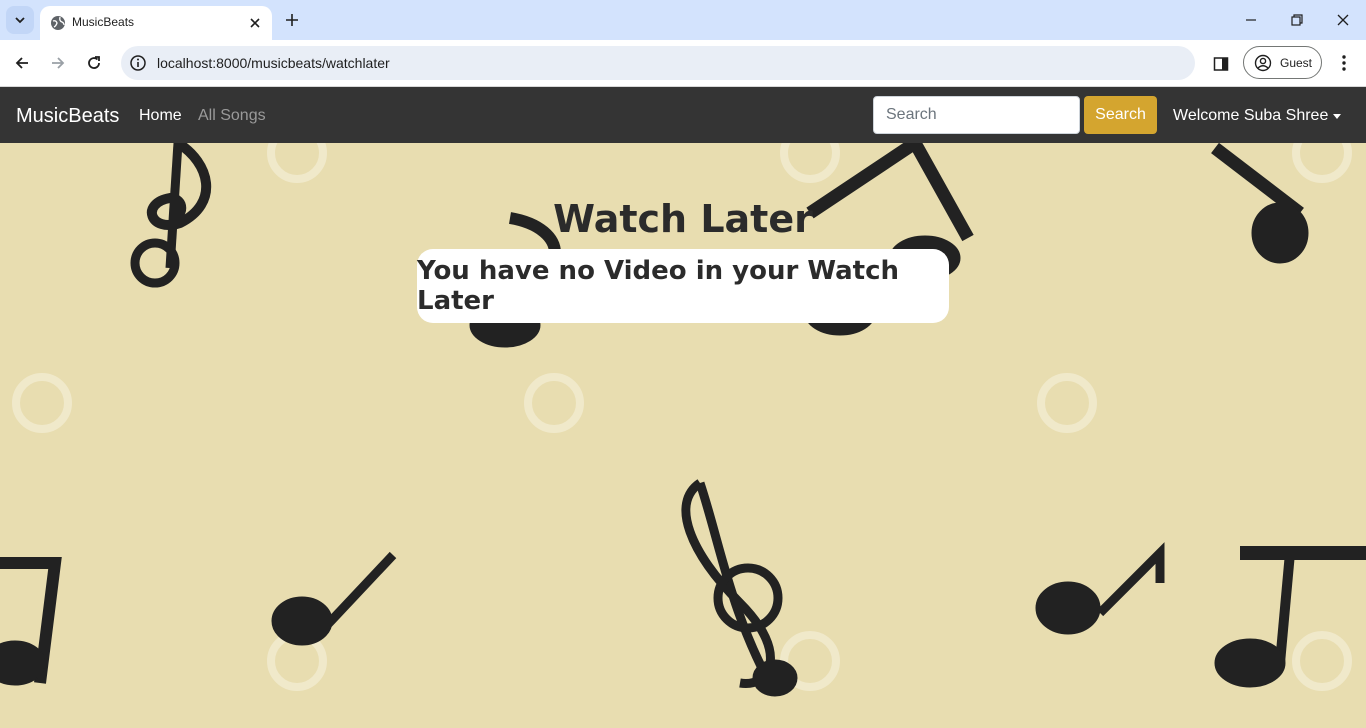  I want to click on forward-button, so click(58, 63).